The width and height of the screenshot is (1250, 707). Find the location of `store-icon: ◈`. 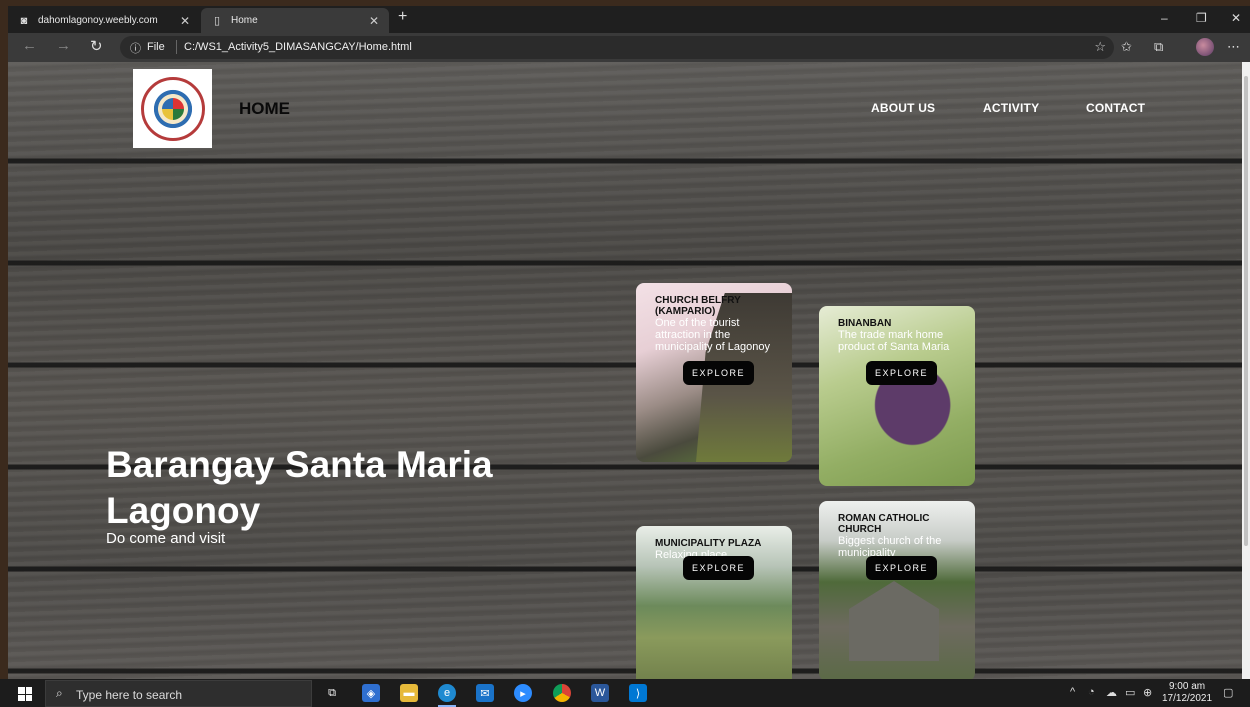

store-icon: ◈ is located at coordinates (371, 693).